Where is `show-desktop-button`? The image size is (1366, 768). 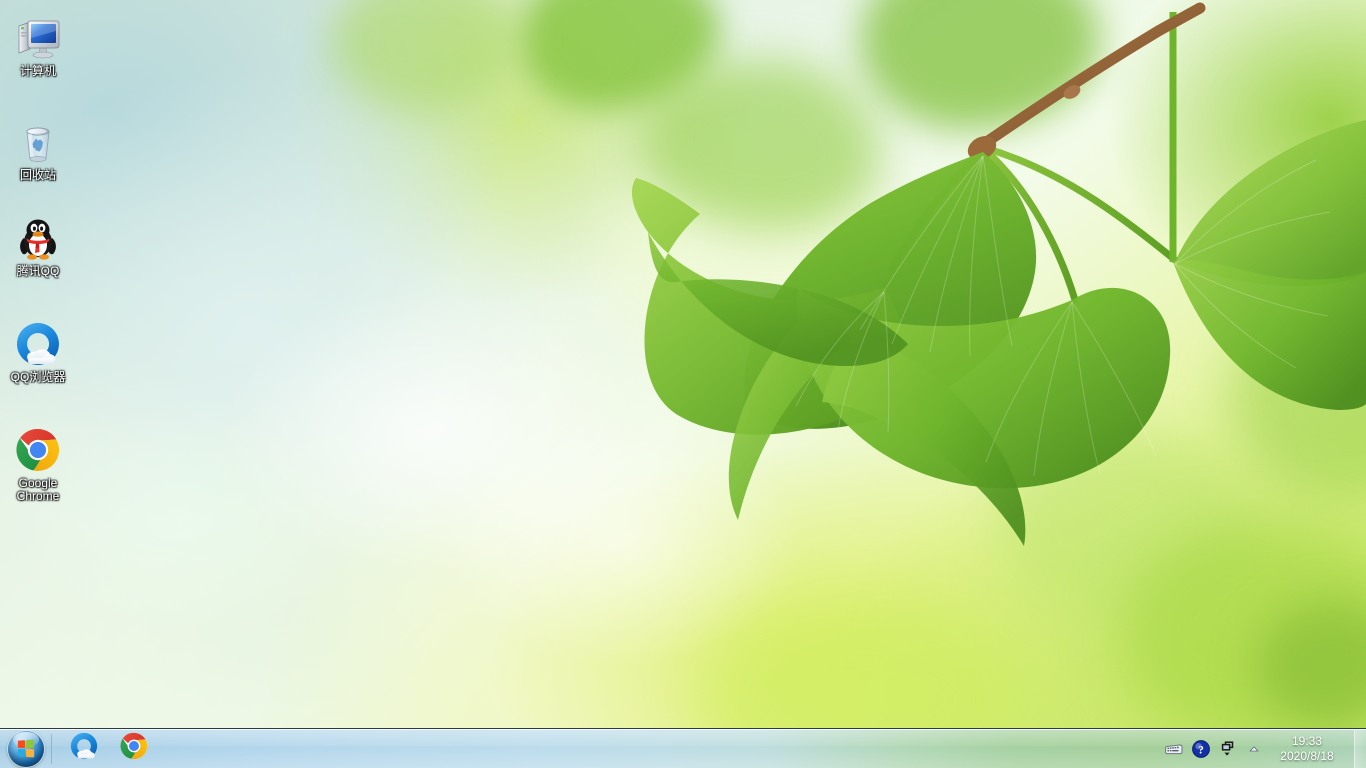
show-desktop-button is located at coordinates (1360, 748).